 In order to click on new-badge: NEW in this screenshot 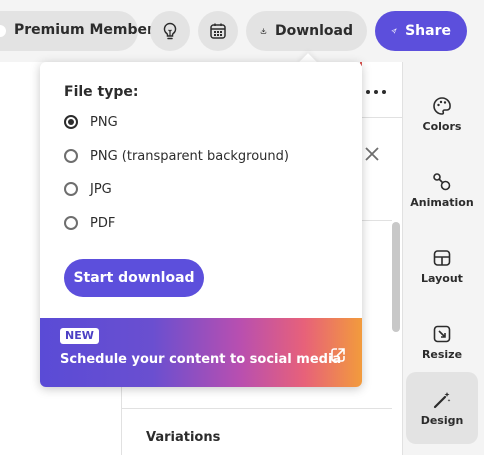, I will do `click(79, 336)`.